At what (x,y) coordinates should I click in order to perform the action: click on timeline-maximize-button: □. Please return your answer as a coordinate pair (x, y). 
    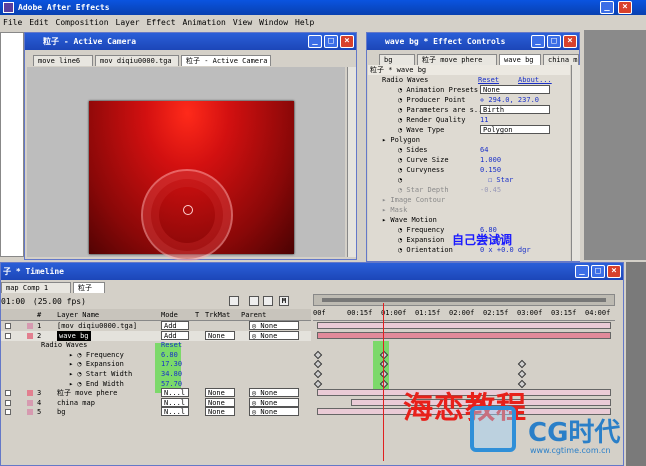
    Looking at the image, I should click on (598, 271).